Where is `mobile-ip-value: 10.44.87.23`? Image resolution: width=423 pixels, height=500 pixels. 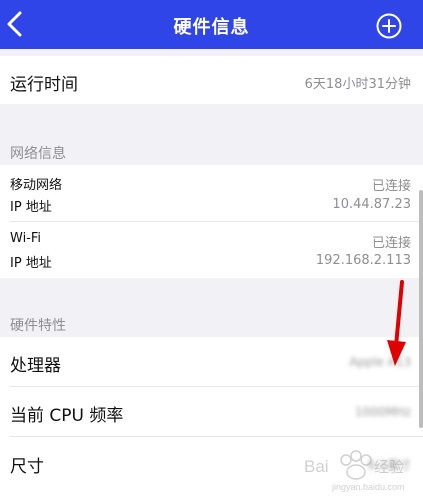 mobile-ip-value: 10.44.87.23 is located at coordinates (371, 204).